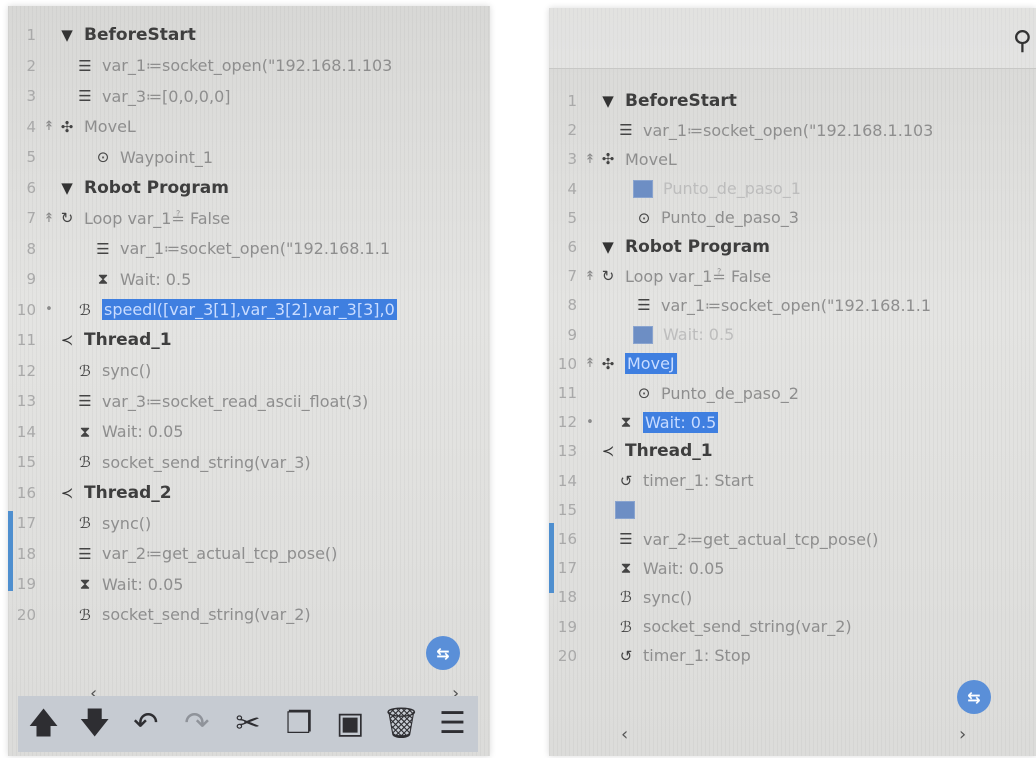 The image size is (1036, 758). I want to click on tree-node: 10 • ℬspeedl([var_3[1],var_3[2],var_3[3],0, so click(249, 310).